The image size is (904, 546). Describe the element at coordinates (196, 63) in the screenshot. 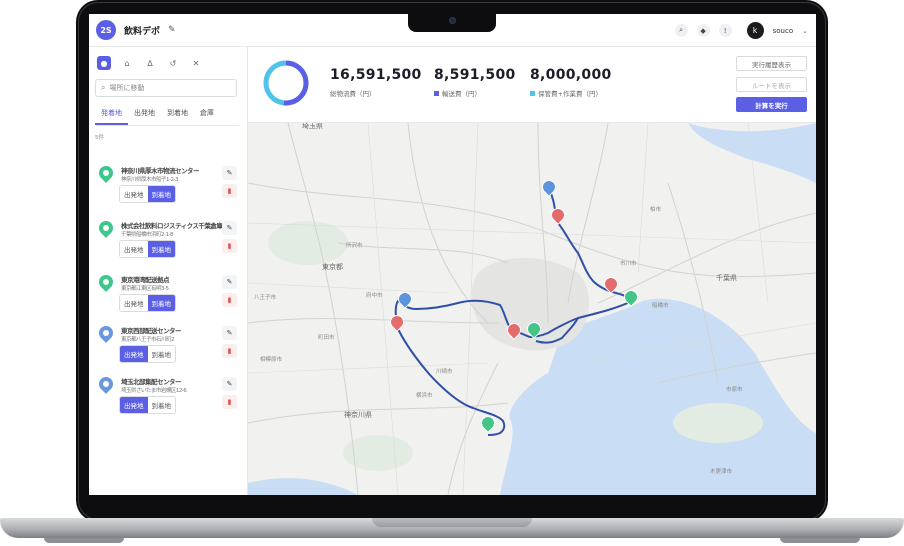

I see `wrench-icon: ✕` at that location.